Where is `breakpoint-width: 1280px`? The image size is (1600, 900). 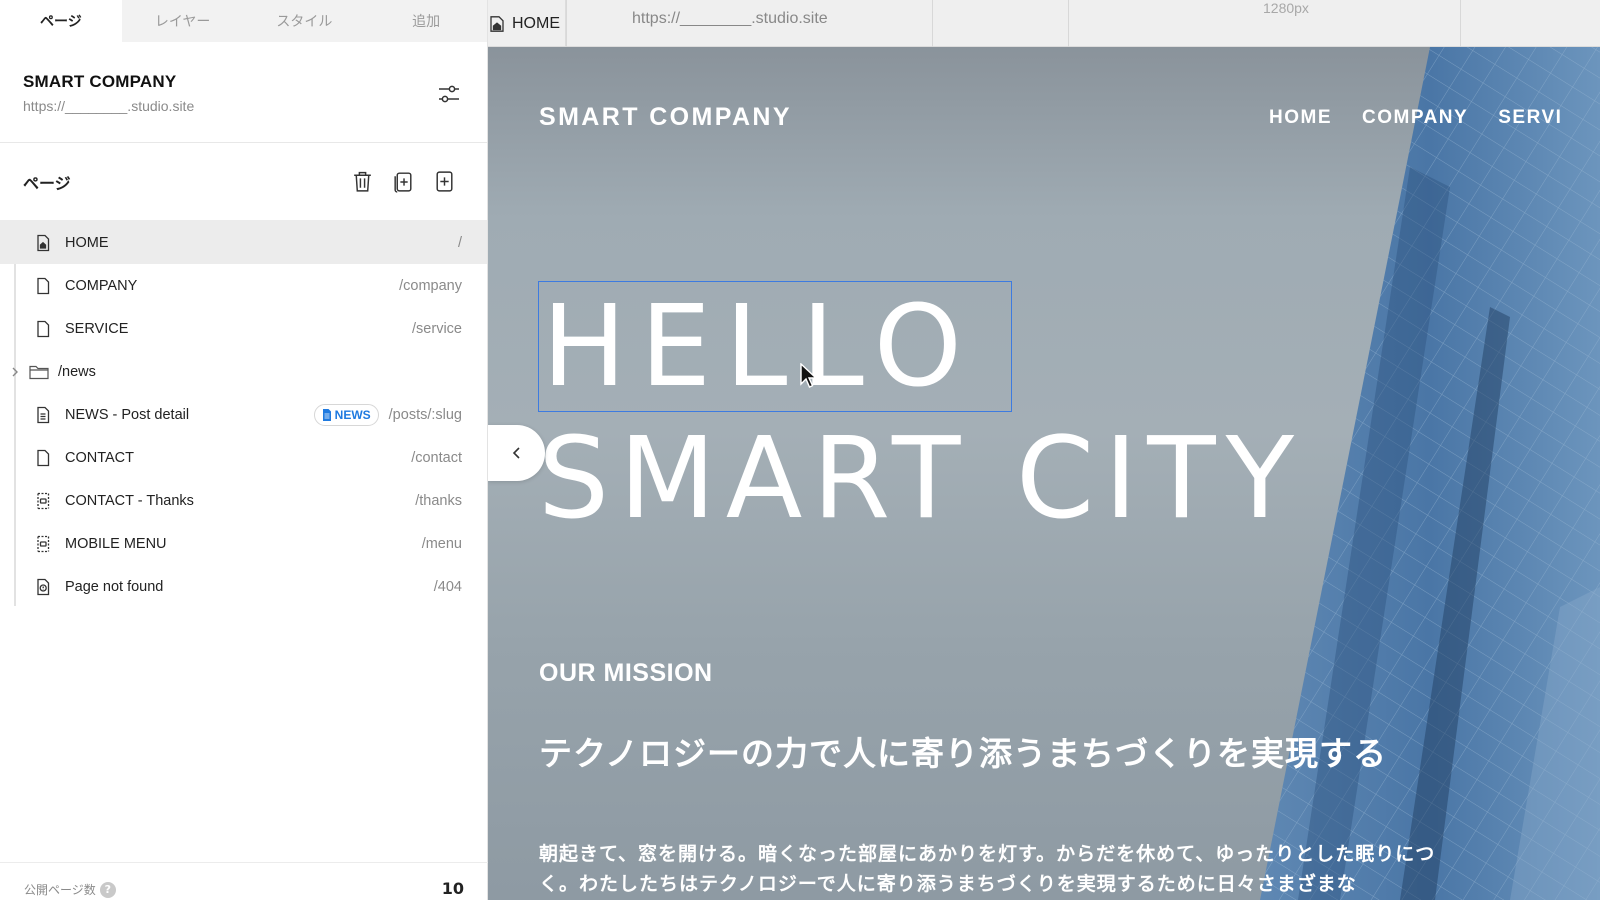
breakpoint-width: 1280px is located at coordinates (1286, 8).